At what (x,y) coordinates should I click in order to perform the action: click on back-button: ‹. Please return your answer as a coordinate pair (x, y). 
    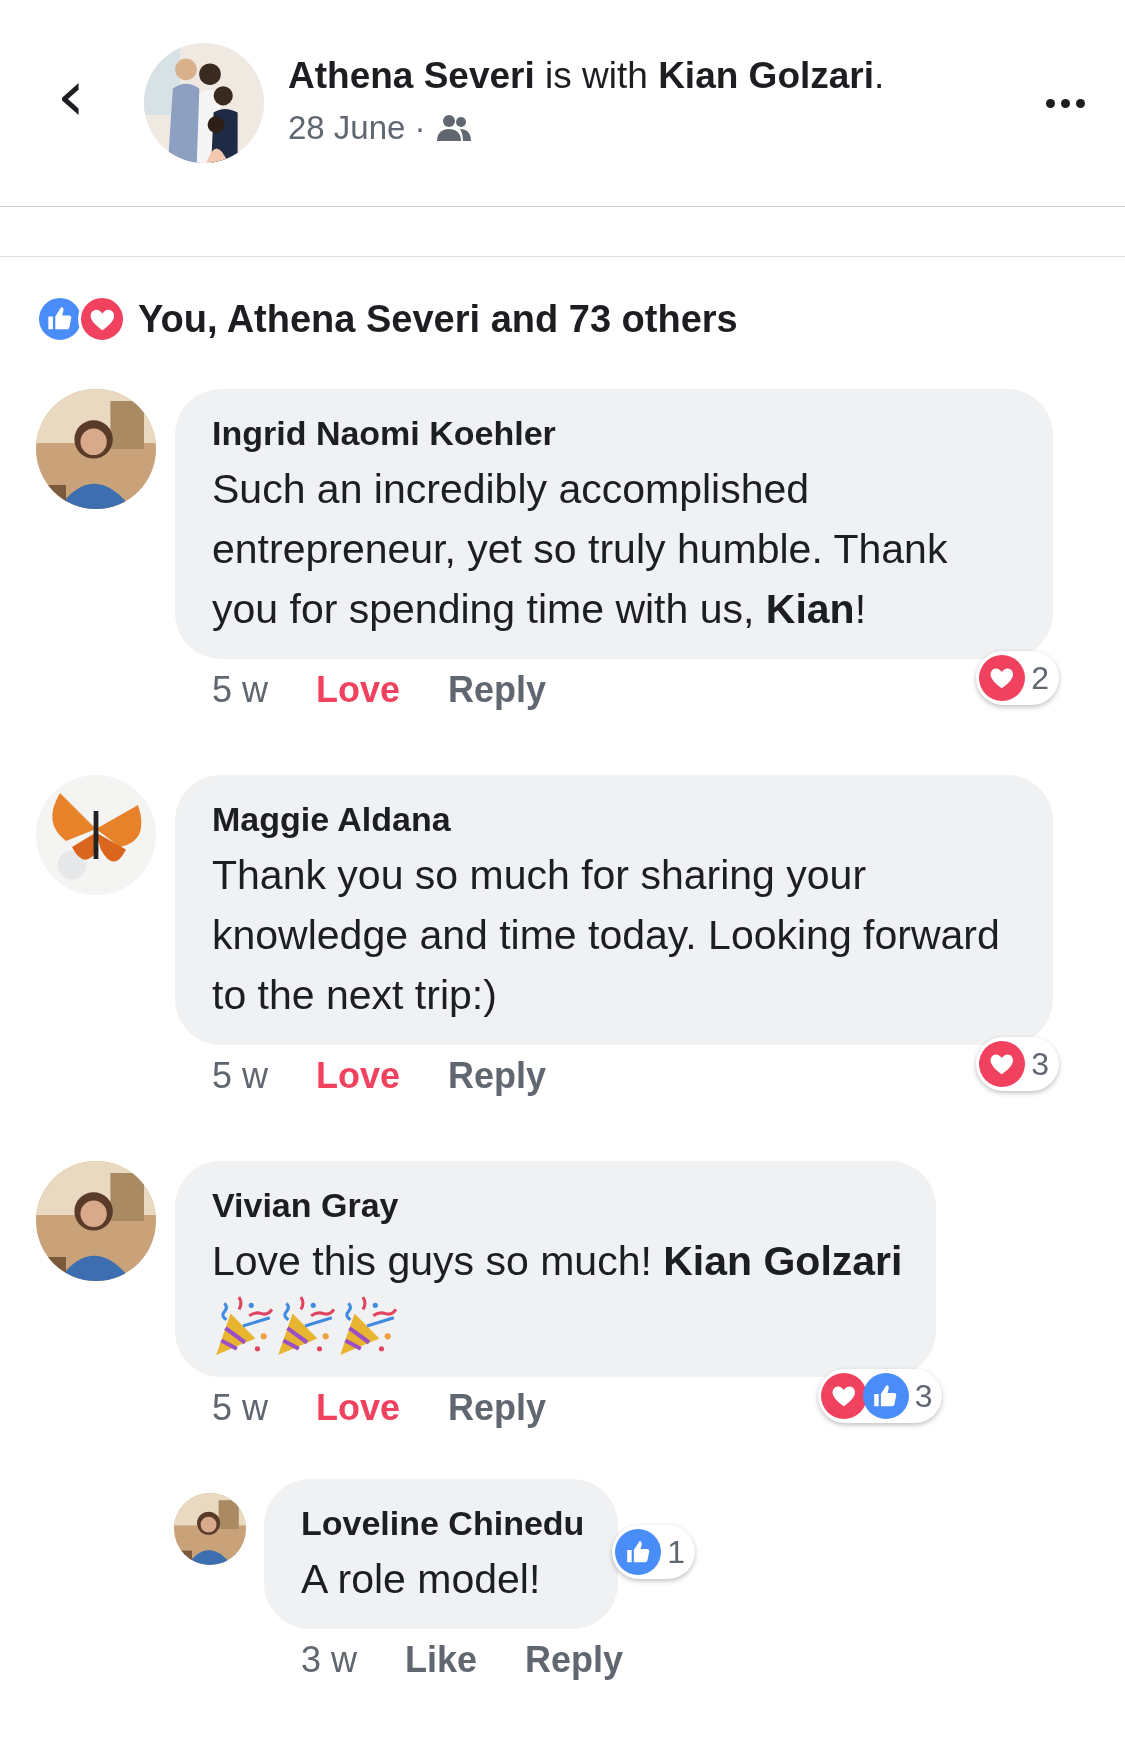
    Looking at the image, I should click on (71, 95).